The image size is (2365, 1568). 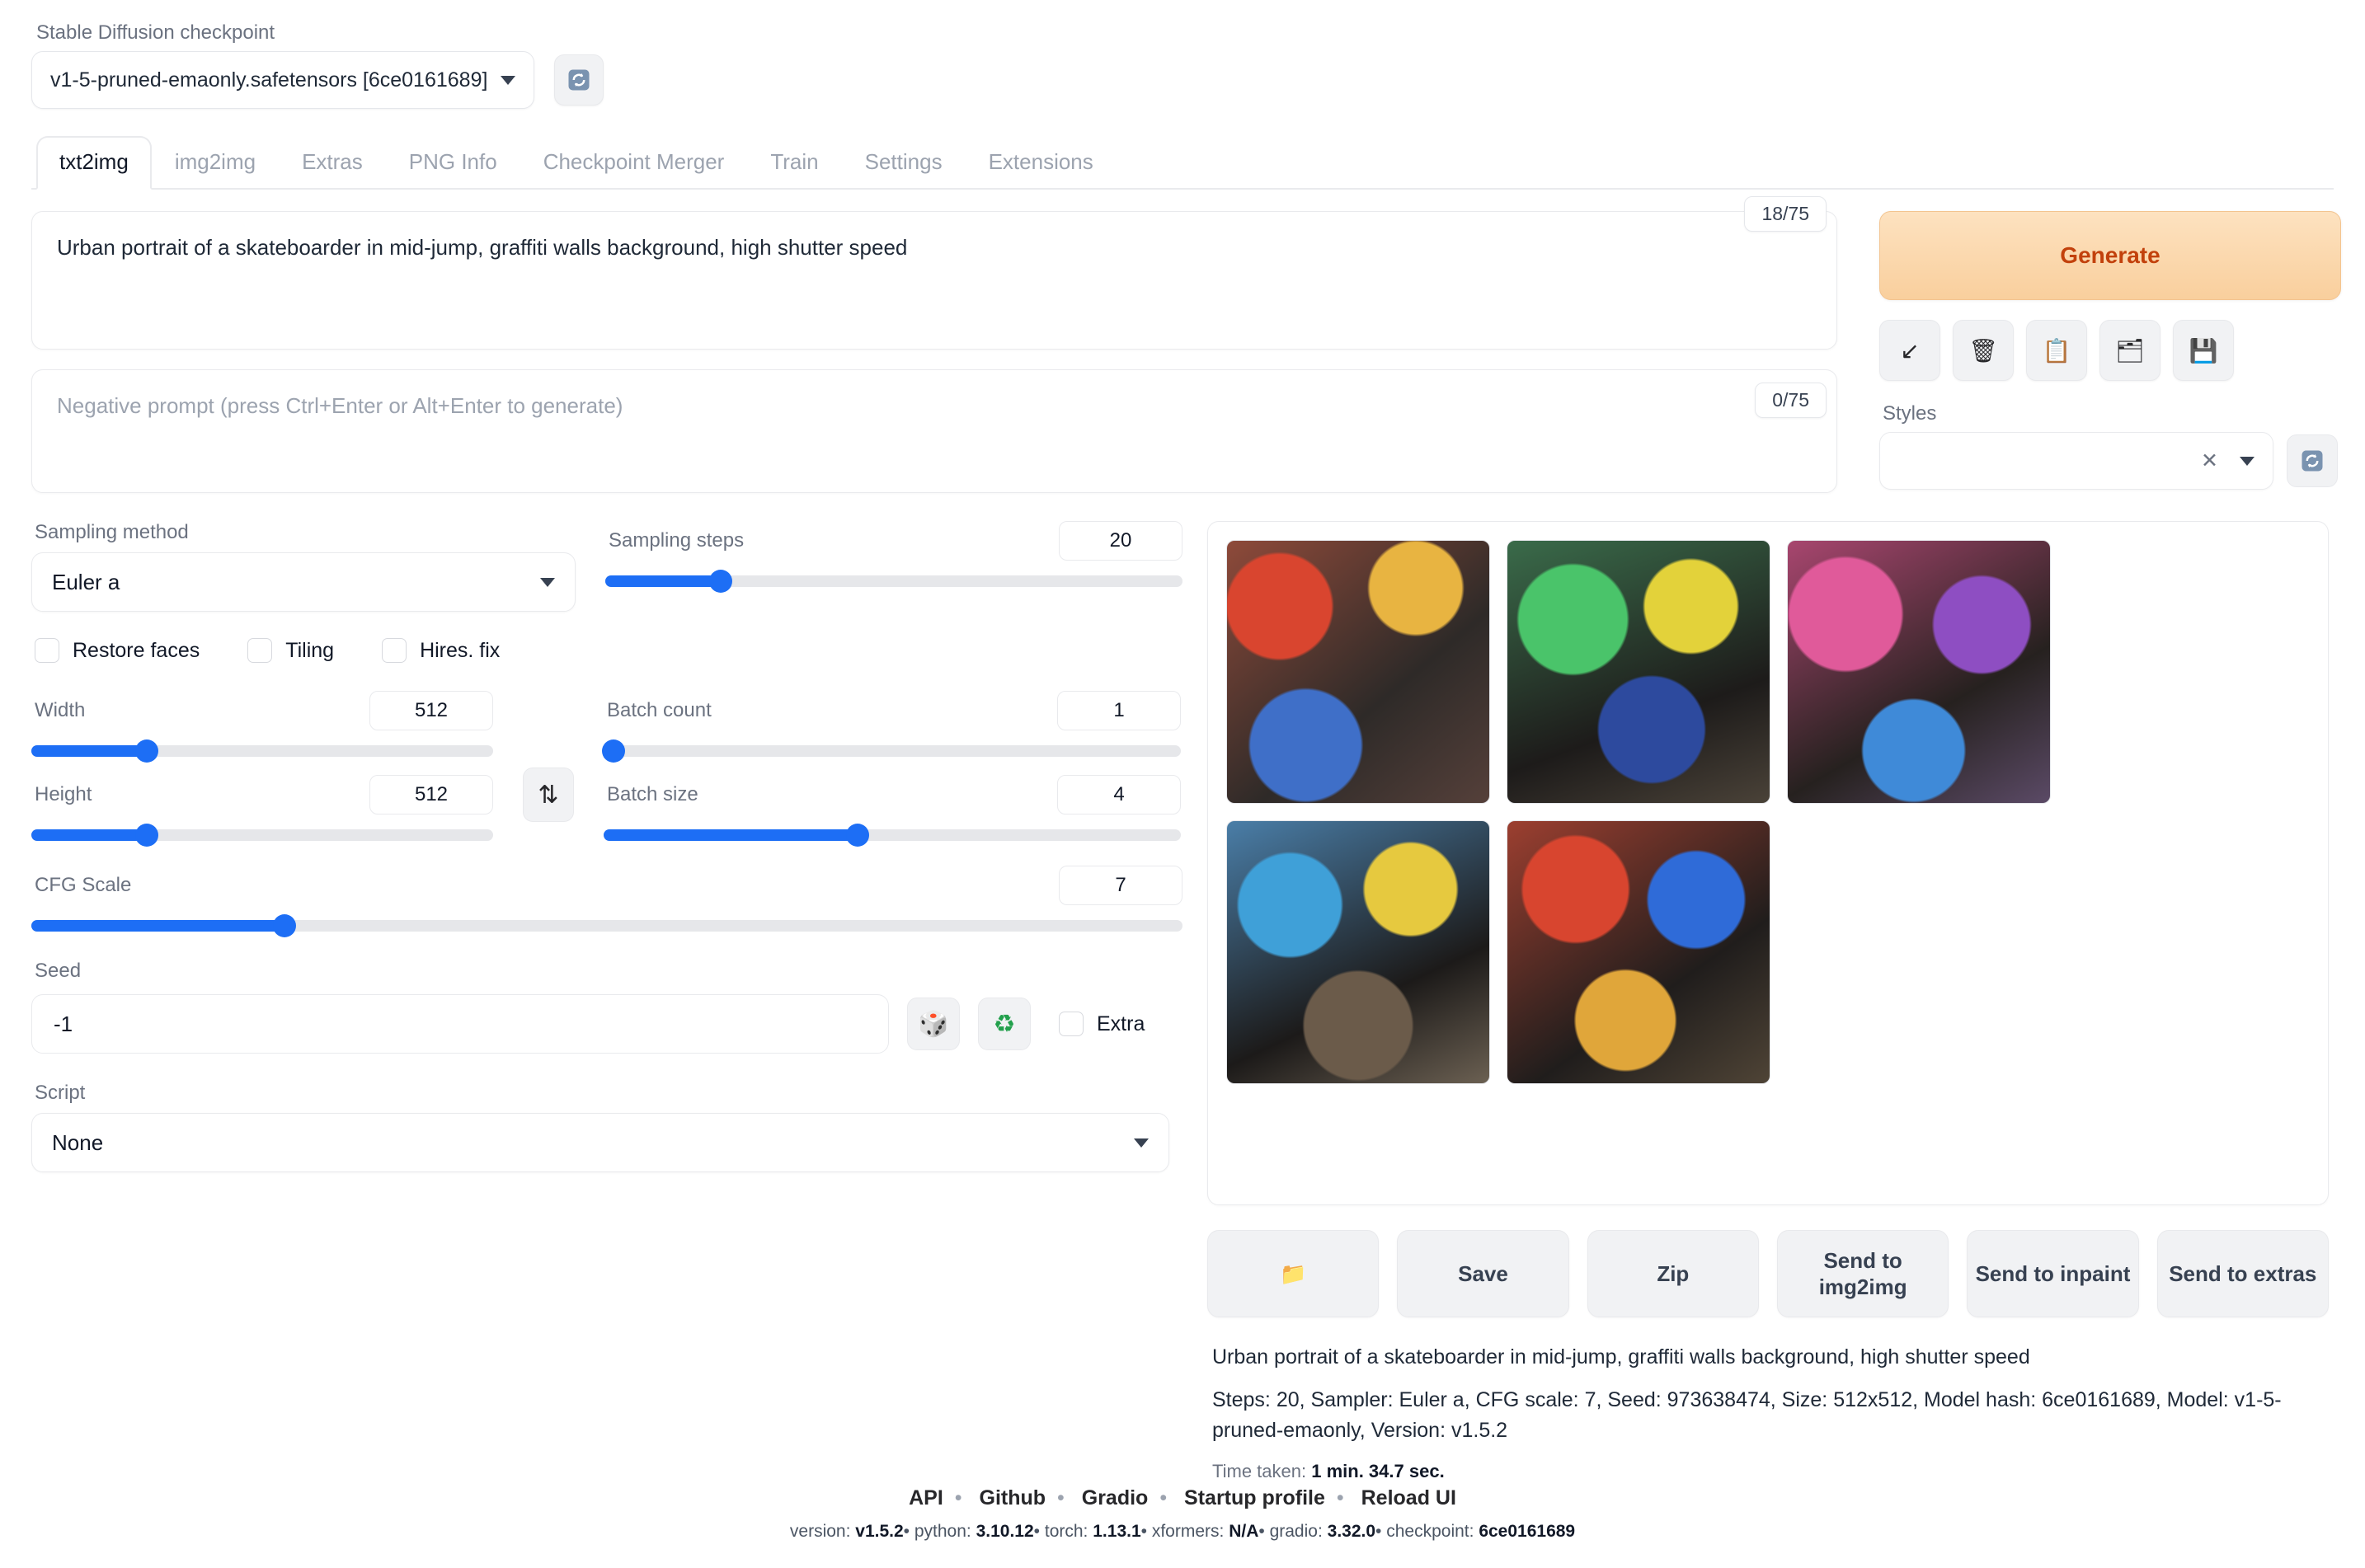 What do you see at coordinates (606, 901) in the screenshot?
I see `cfg-scale-group: CFG Scale 7` at bounding box center [606, 901].